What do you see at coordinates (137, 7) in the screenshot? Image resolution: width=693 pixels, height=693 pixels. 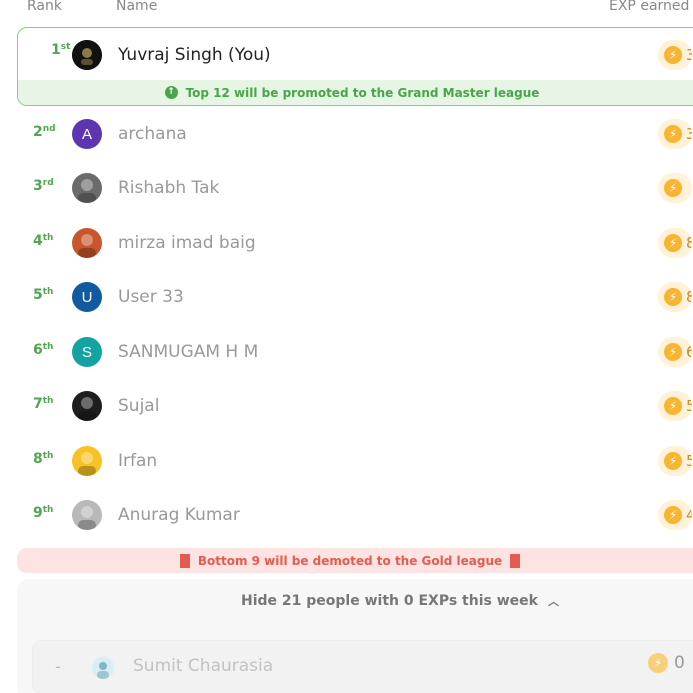 I see `name-column-header: Name` at bounding box center [137, 7].